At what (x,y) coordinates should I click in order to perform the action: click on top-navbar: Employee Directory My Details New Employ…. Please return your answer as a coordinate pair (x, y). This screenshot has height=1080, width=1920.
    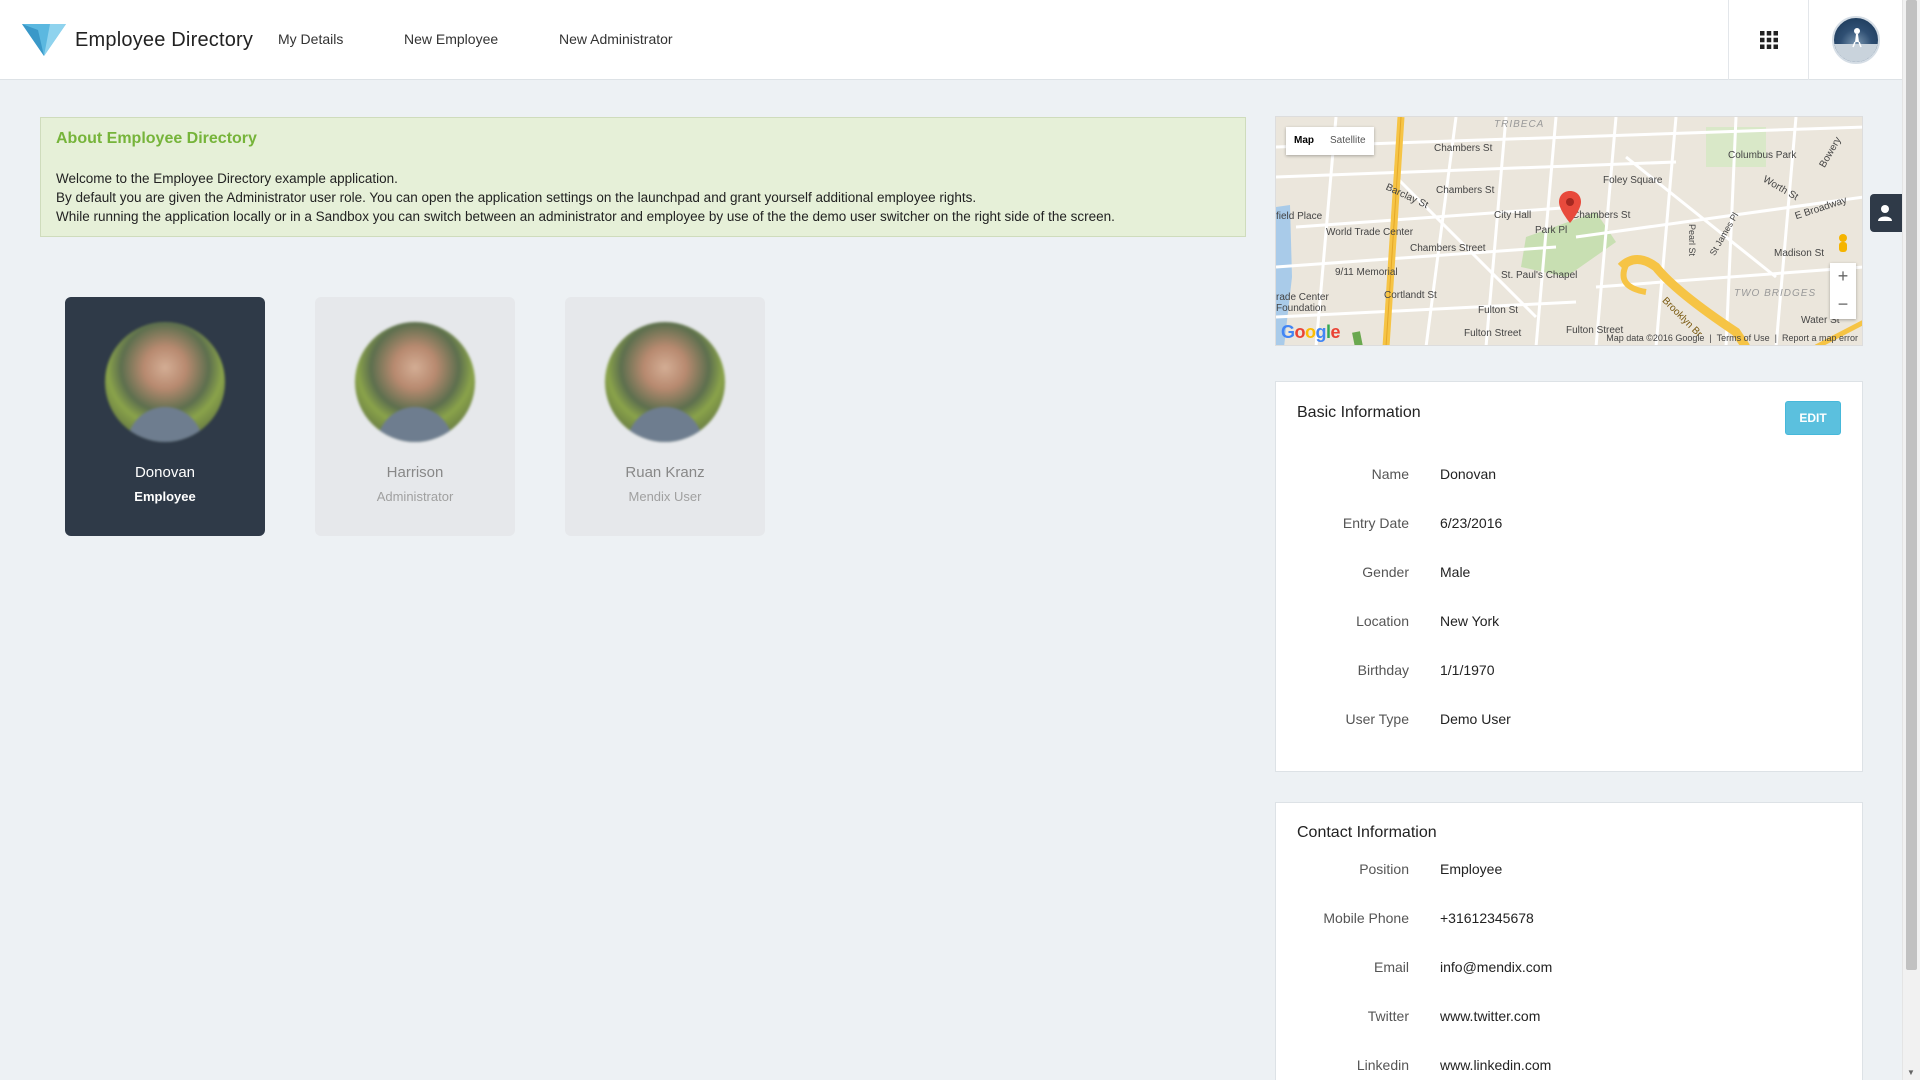
    Looking at the image, I should click on (951, 40).